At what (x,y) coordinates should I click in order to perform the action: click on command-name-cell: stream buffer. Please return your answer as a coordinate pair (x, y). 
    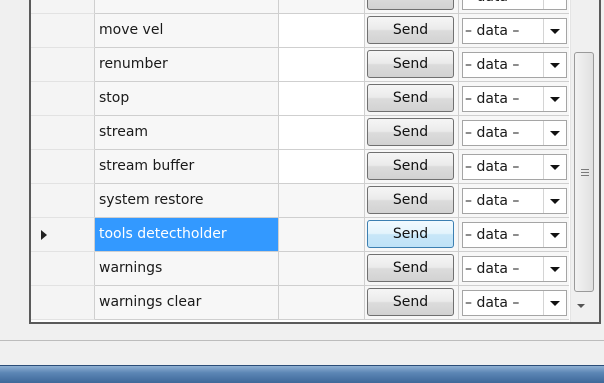
    Looking at the image, I should click on (187, 167).